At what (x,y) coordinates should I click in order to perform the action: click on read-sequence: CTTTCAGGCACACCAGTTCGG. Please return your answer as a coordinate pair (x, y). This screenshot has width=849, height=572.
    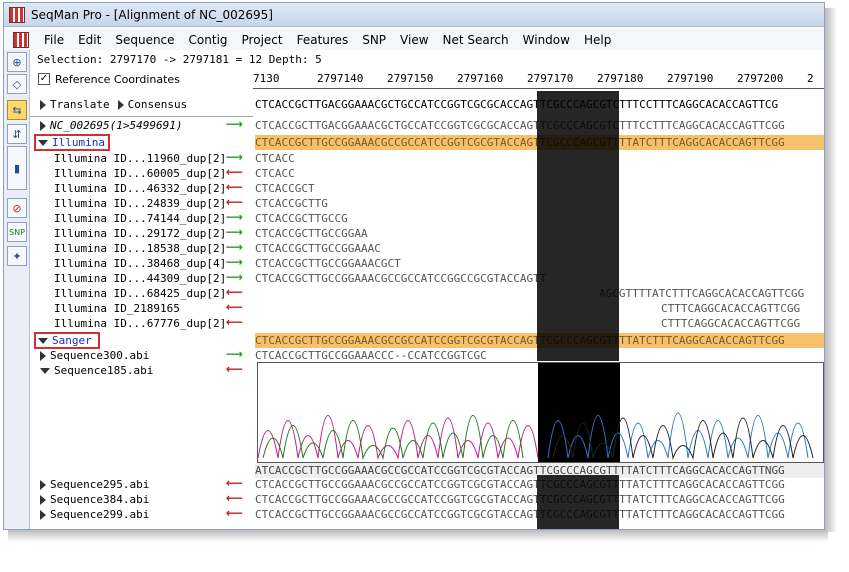
    Looking at the image, I should click on (731, 323).